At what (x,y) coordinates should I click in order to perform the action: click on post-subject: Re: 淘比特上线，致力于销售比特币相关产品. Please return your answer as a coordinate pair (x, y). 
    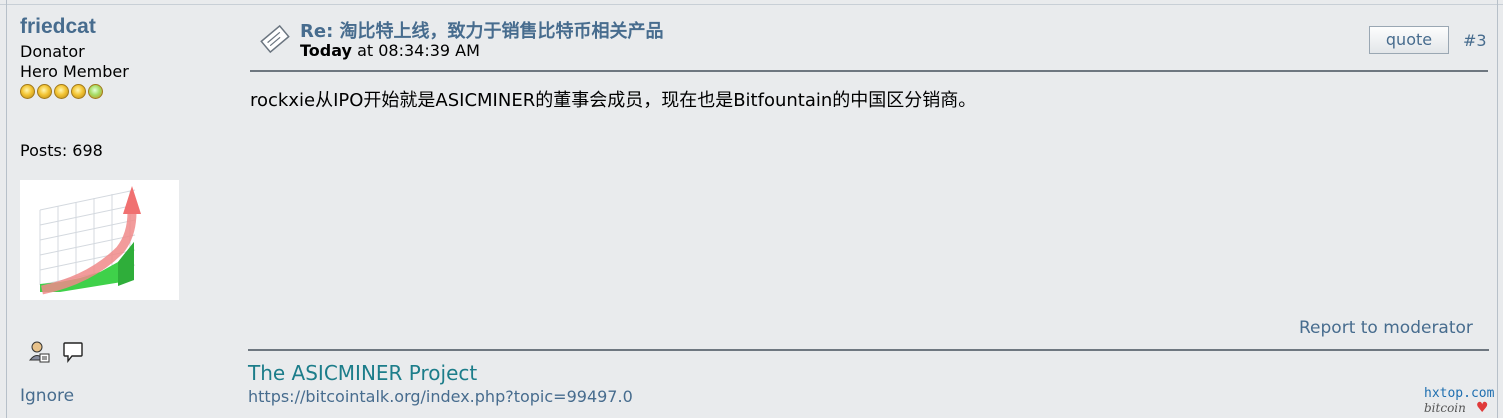
    Looking at the image, I should click on (482, 30).